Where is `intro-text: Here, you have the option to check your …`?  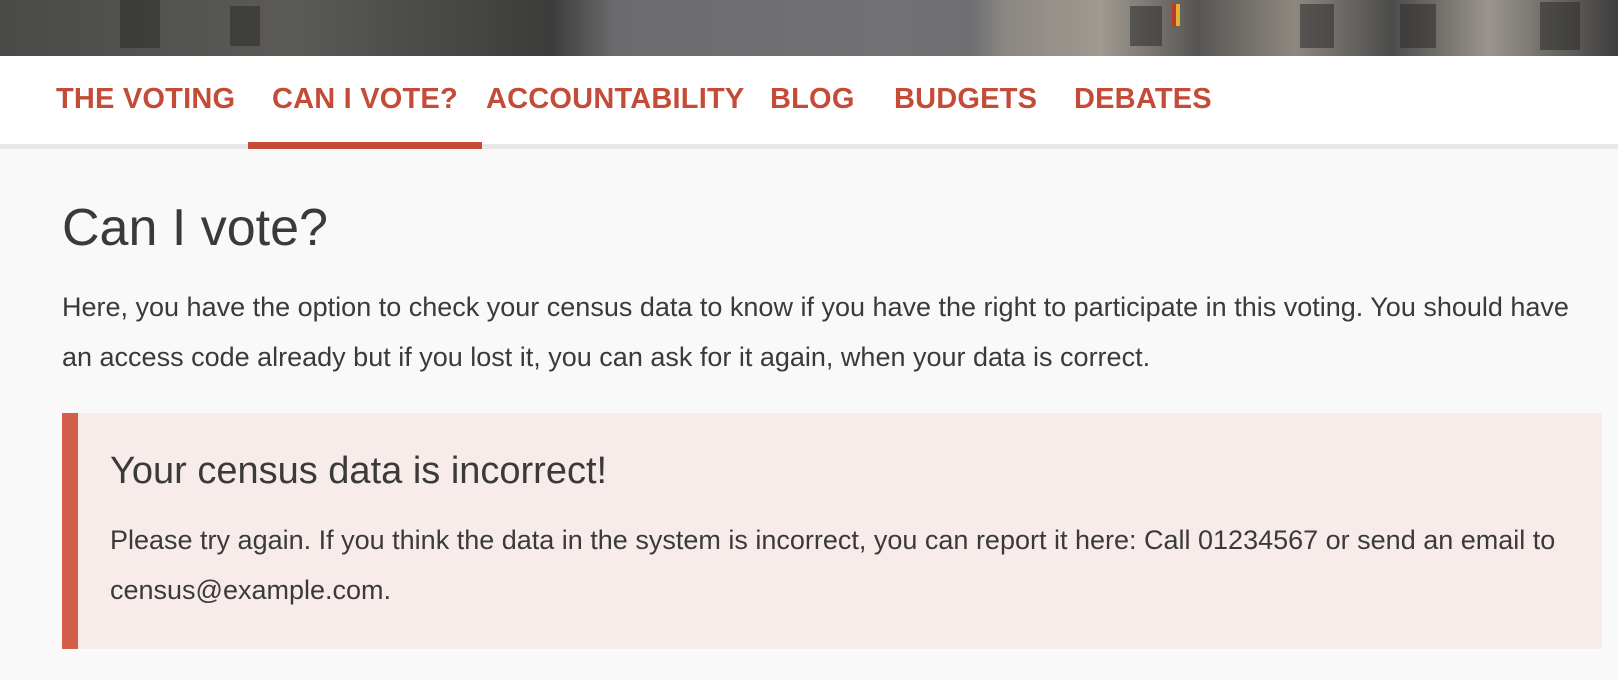 intro-text: Here, you have the option to check your … is located at coordinates (815, 332).